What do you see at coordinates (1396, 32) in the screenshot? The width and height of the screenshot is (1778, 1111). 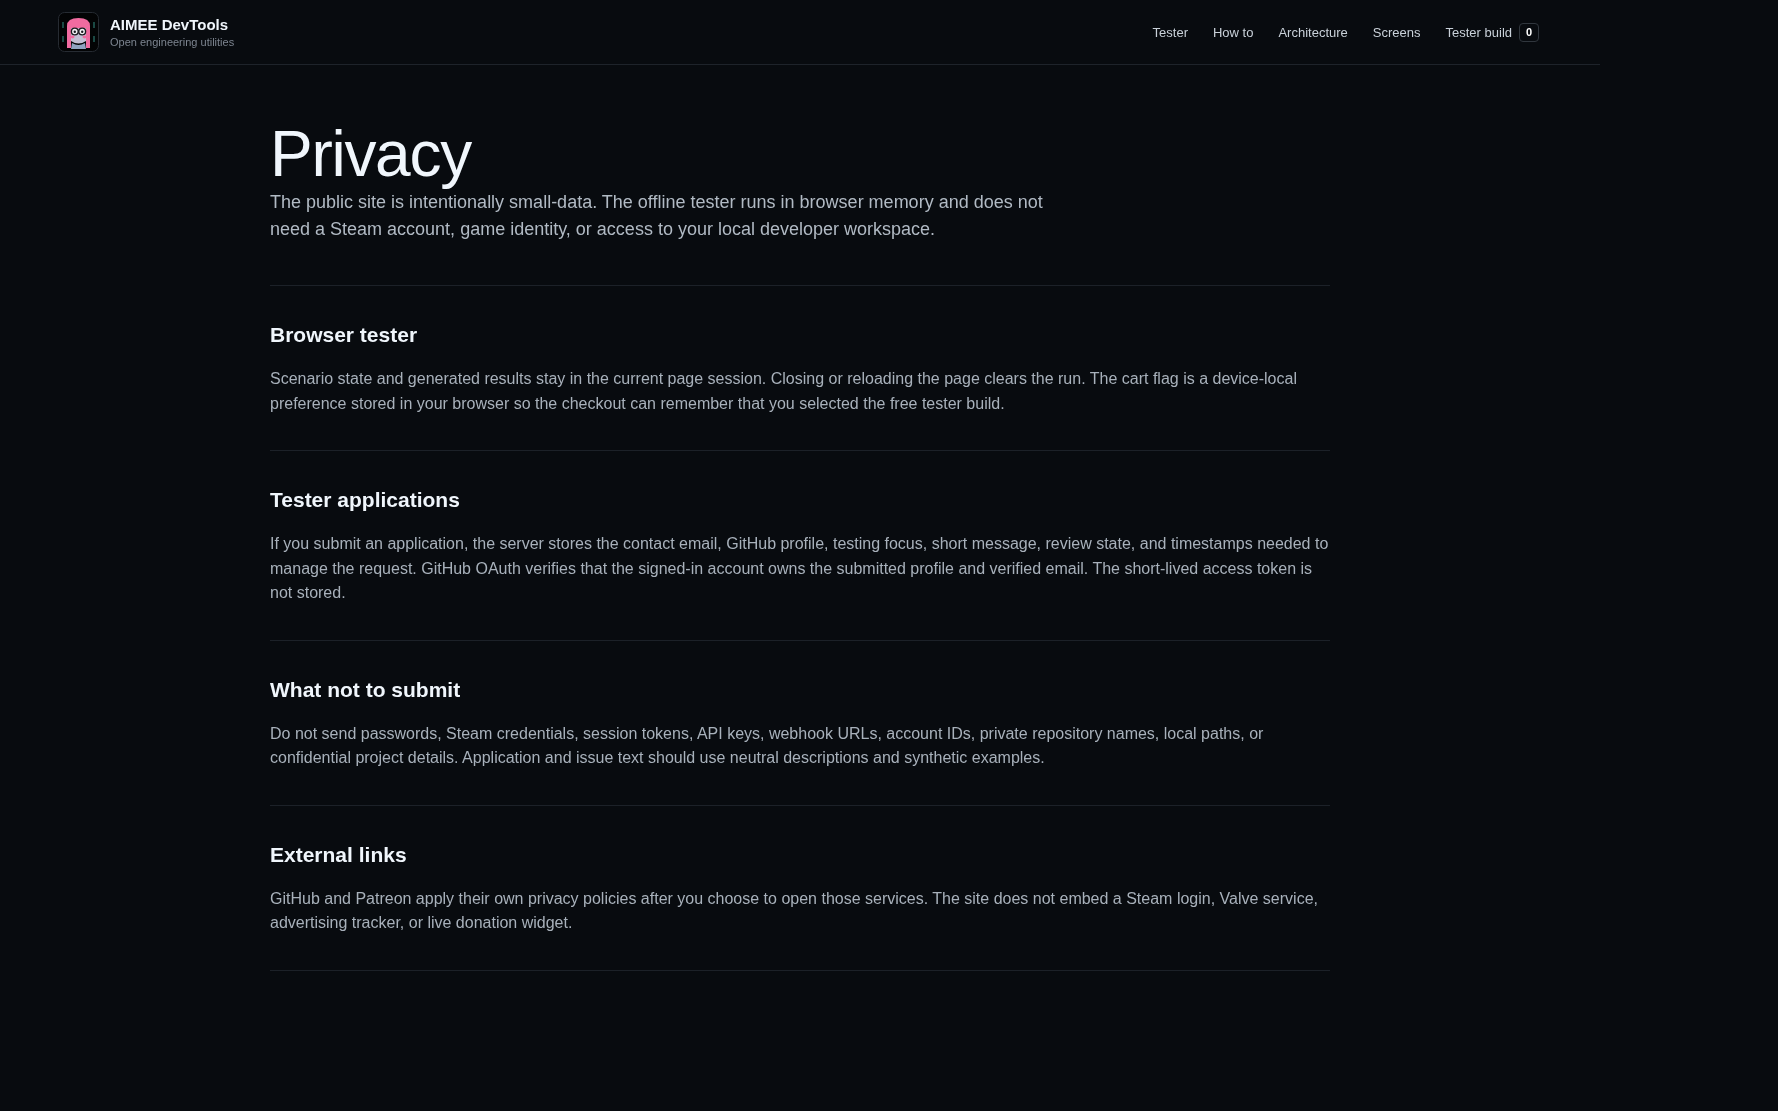 I see `nav-link: Screens` at bounding box center [1396, 32].